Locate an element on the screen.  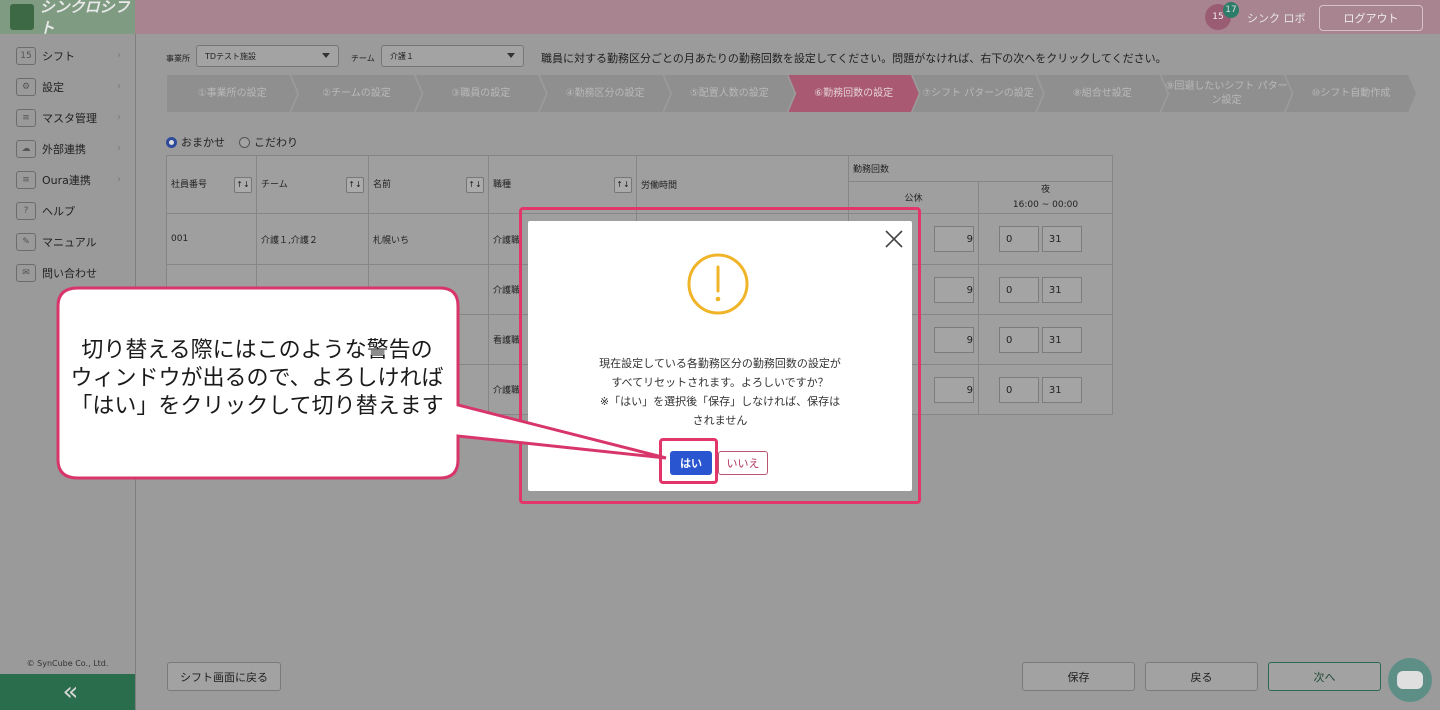
back-to-shift-button: シフト画面に戻る is located at coordinates (224, 676).